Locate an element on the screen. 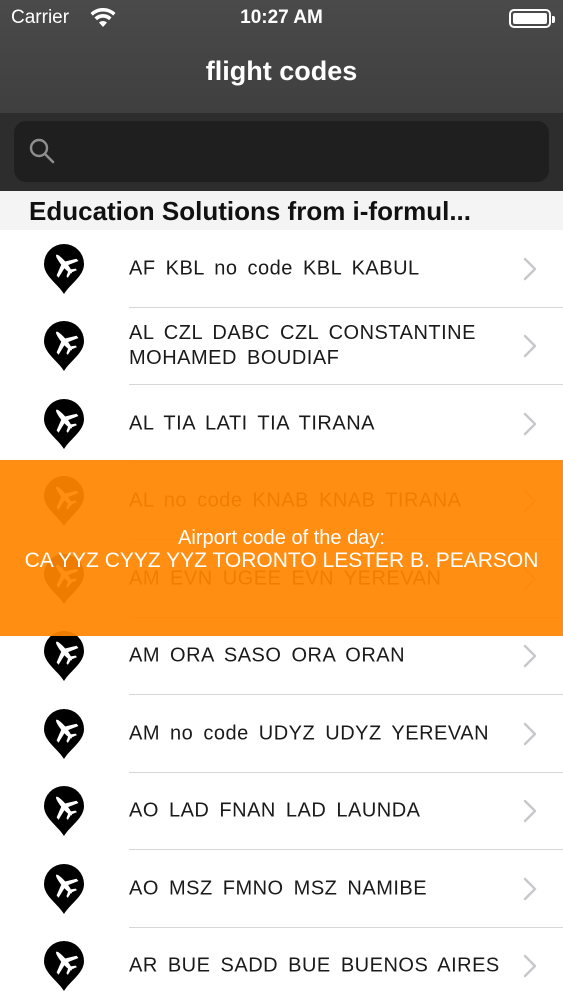  banner-heading: Airport code of the day: is located at coordinates (281, 538).